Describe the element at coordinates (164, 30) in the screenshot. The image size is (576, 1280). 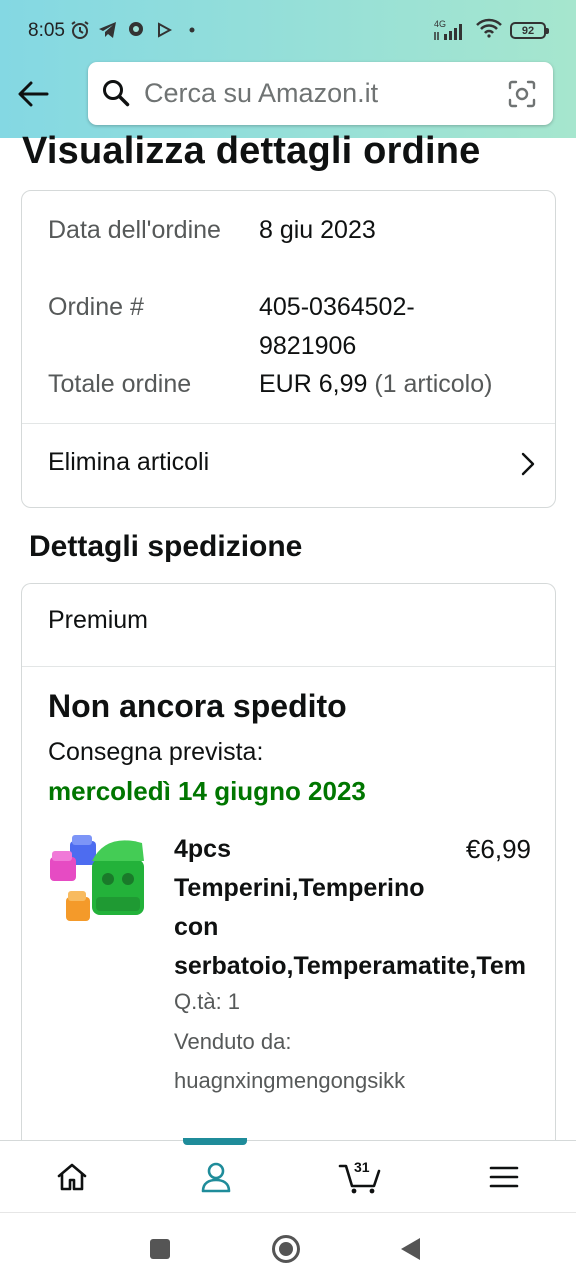
I see `play-icon` at that location.